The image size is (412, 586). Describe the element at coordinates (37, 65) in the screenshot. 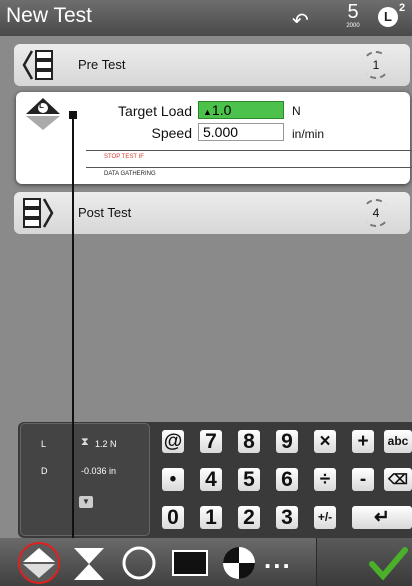

I see `pre-test-icon` at that location.